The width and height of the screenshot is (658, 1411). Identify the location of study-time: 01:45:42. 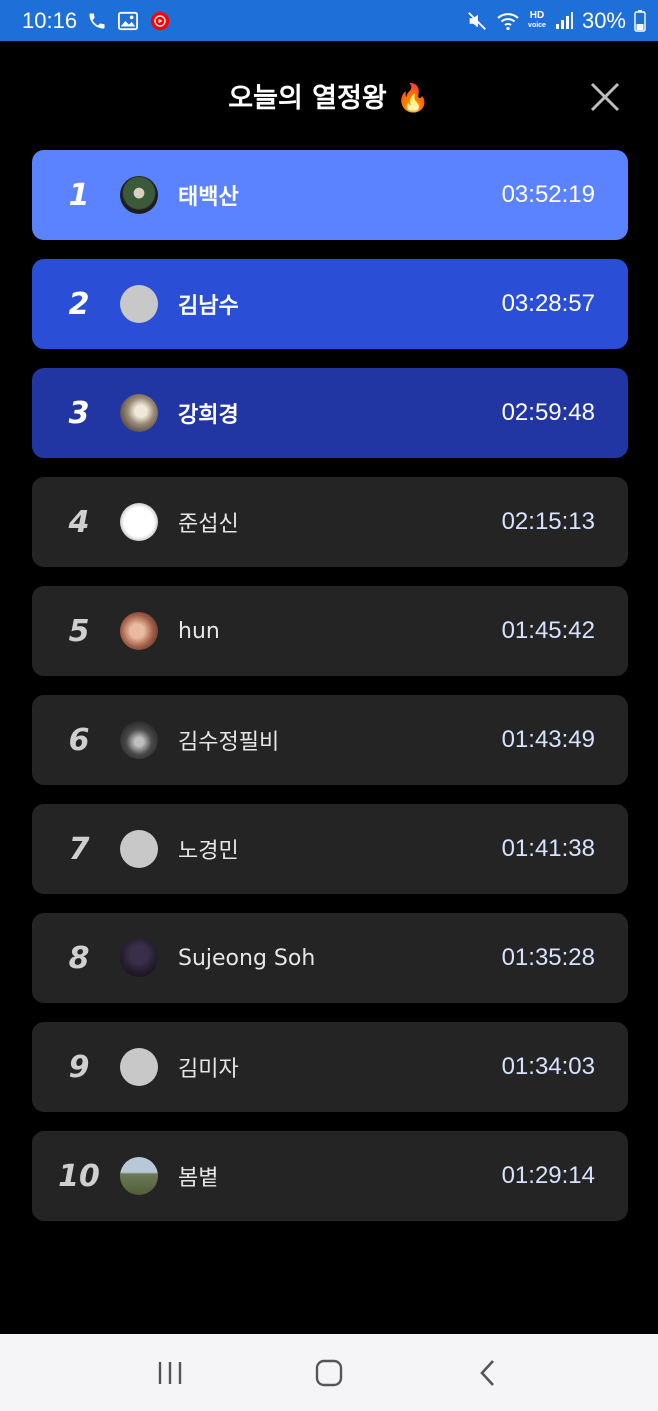
(548, 630).